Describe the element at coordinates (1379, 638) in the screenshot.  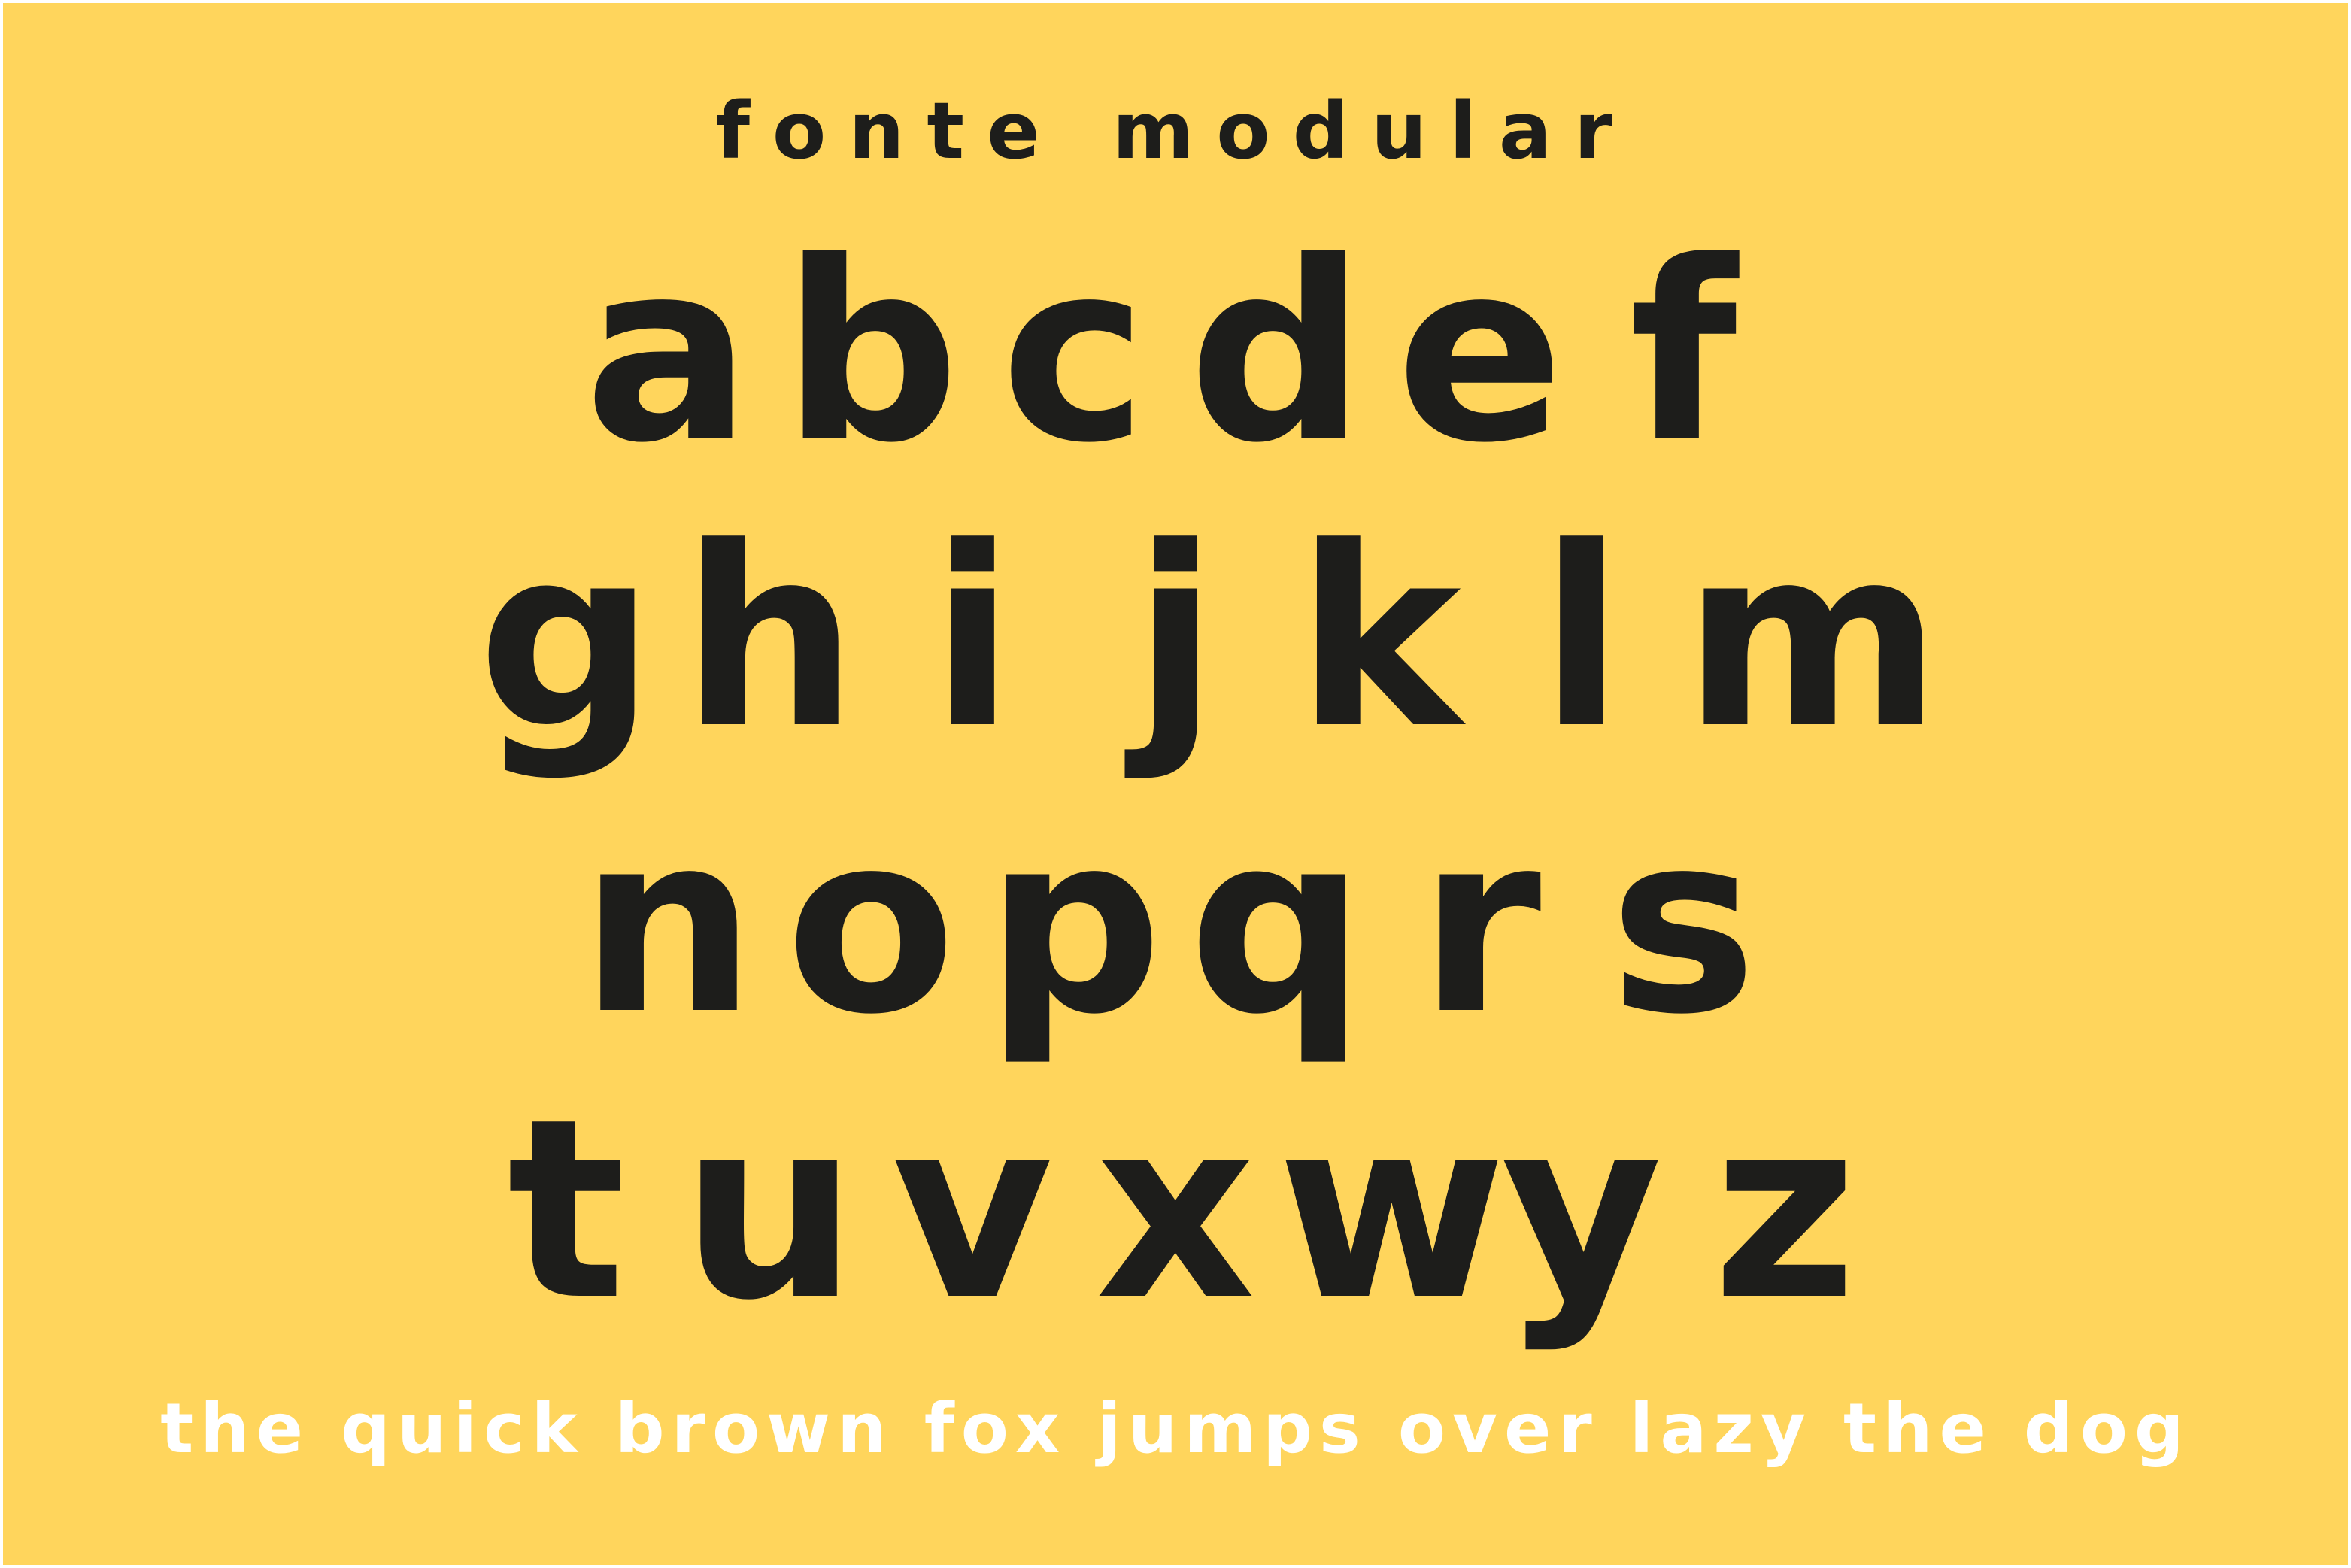
I see `glyph-k: k` at that location.